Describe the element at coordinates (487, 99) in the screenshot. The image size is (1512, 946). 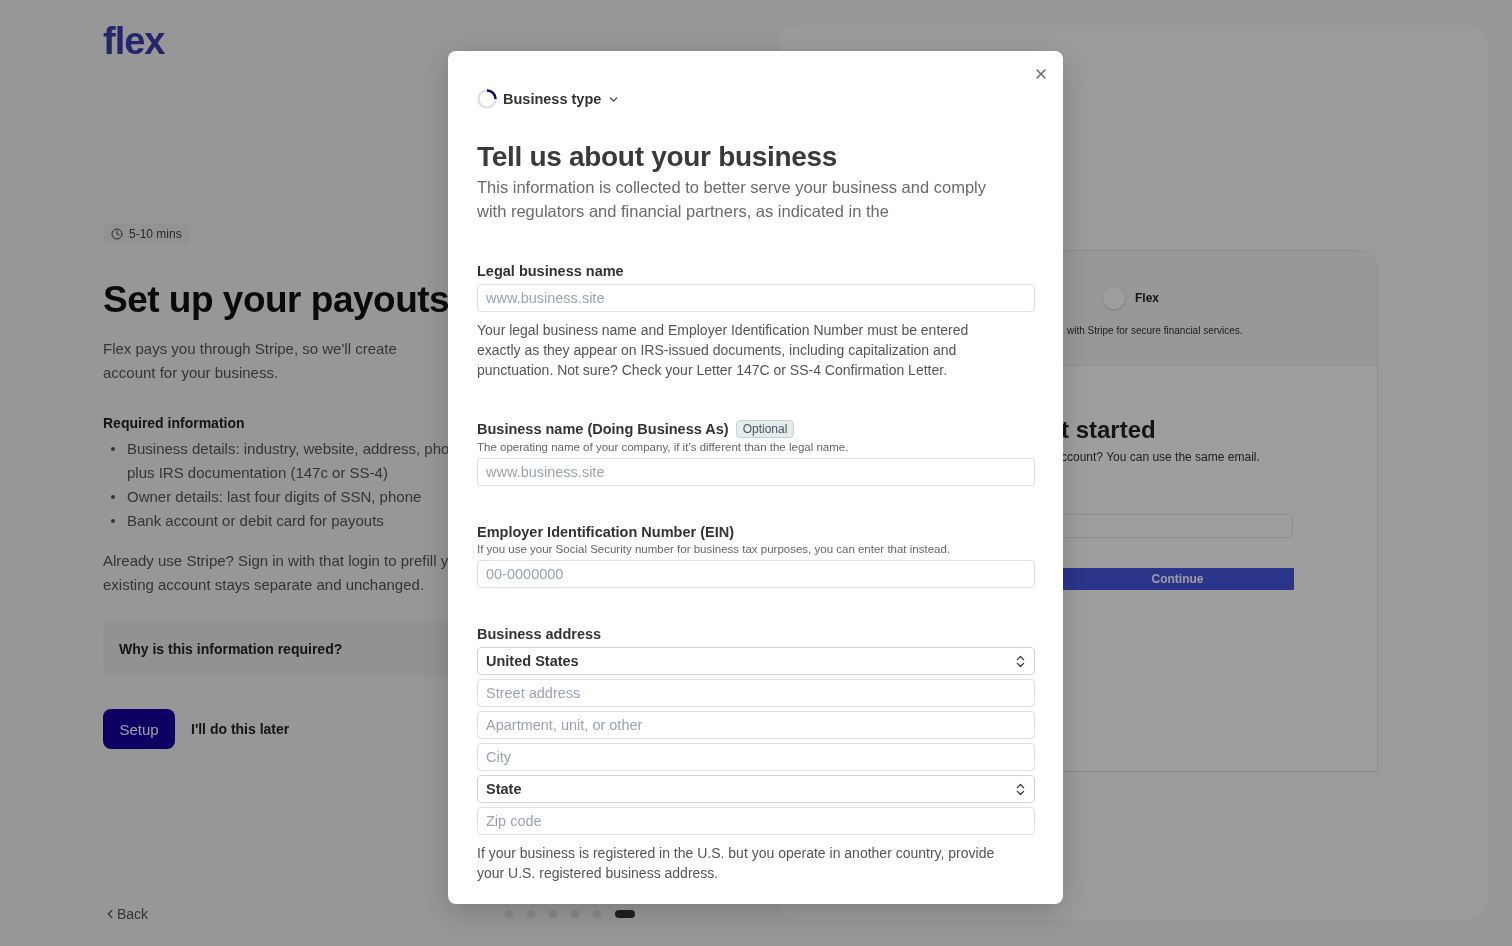
I see `progress-ring-icon` at that location.